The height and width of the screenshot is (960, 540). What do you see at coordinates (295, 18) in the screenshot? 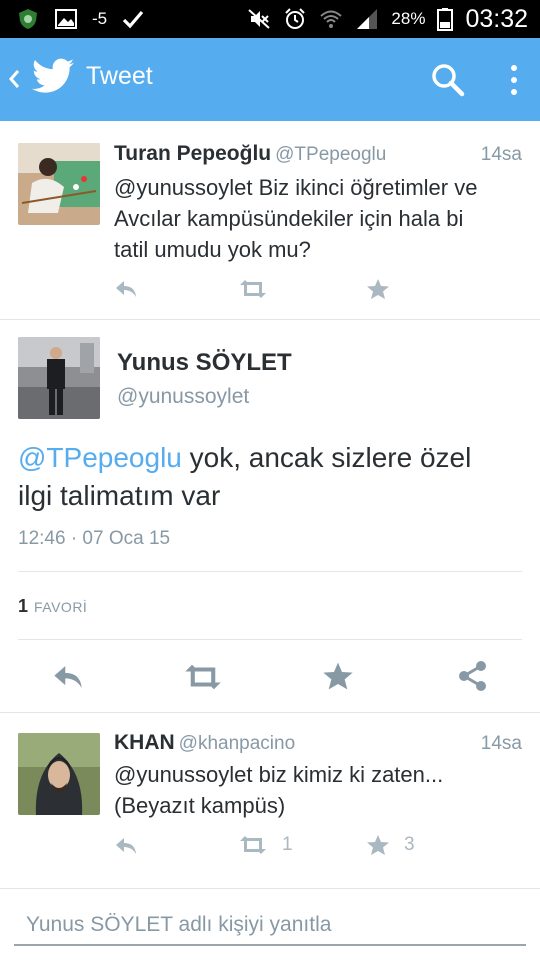
I see `alarm-icon` at bounding box center [295, 18].